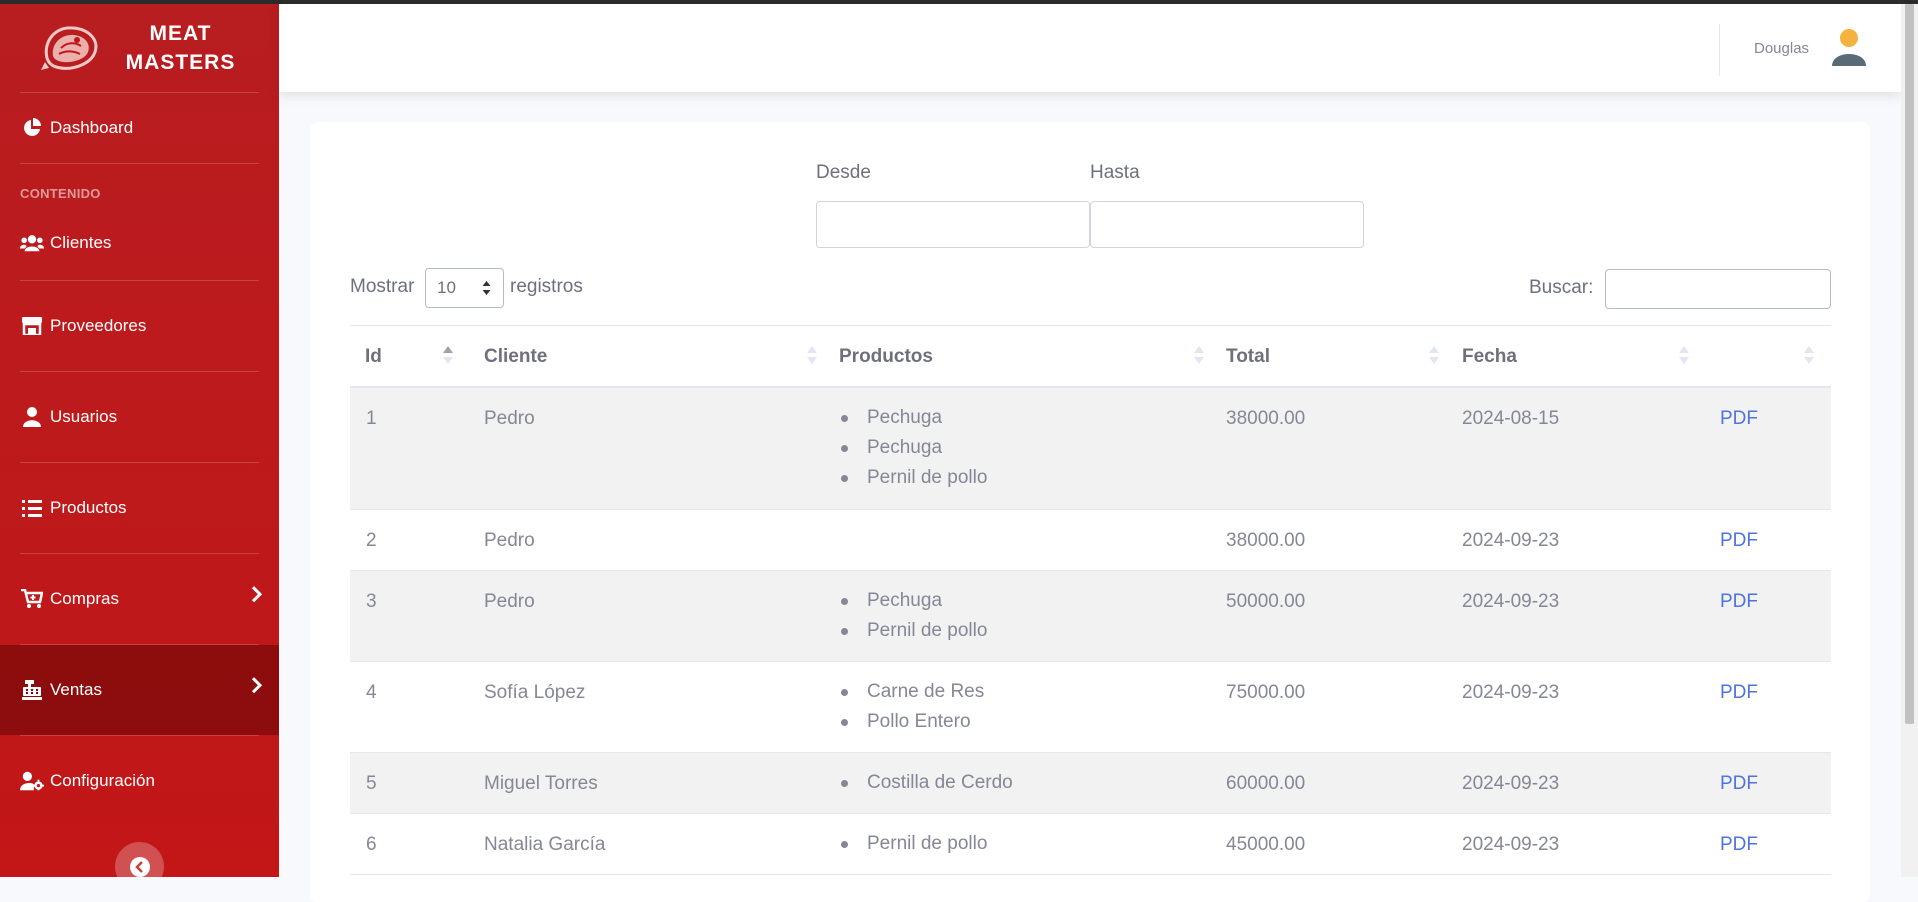 The width and height of the screenshot is (1918, 902). Describe the element at coordinates (541, 783) in the screenshot. I see `cell-cliente: Miguel Torres` at that location.